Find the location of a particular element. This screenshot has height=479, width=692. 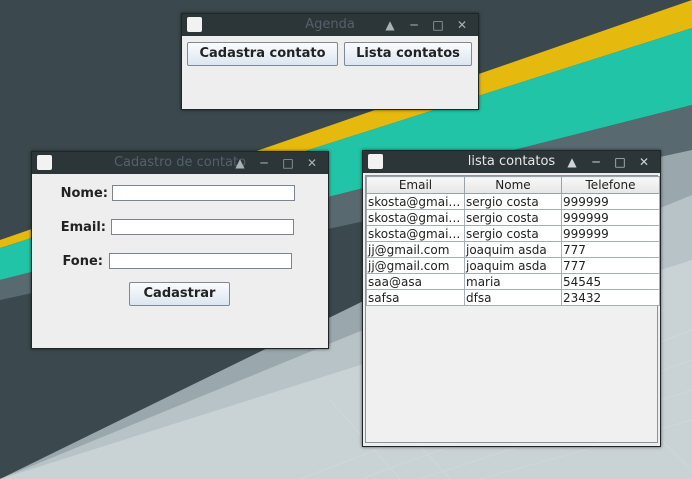

table-row: saa@asa maria 54545 is located at coordinates (513, 281).